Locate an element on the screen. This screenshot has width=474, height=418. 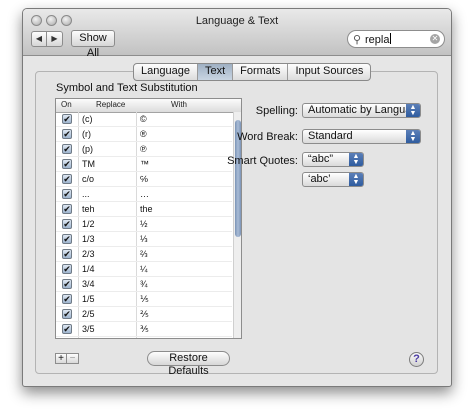
word-break-popup: Standard ▲ ▼ is located at coordinates (361, 136).